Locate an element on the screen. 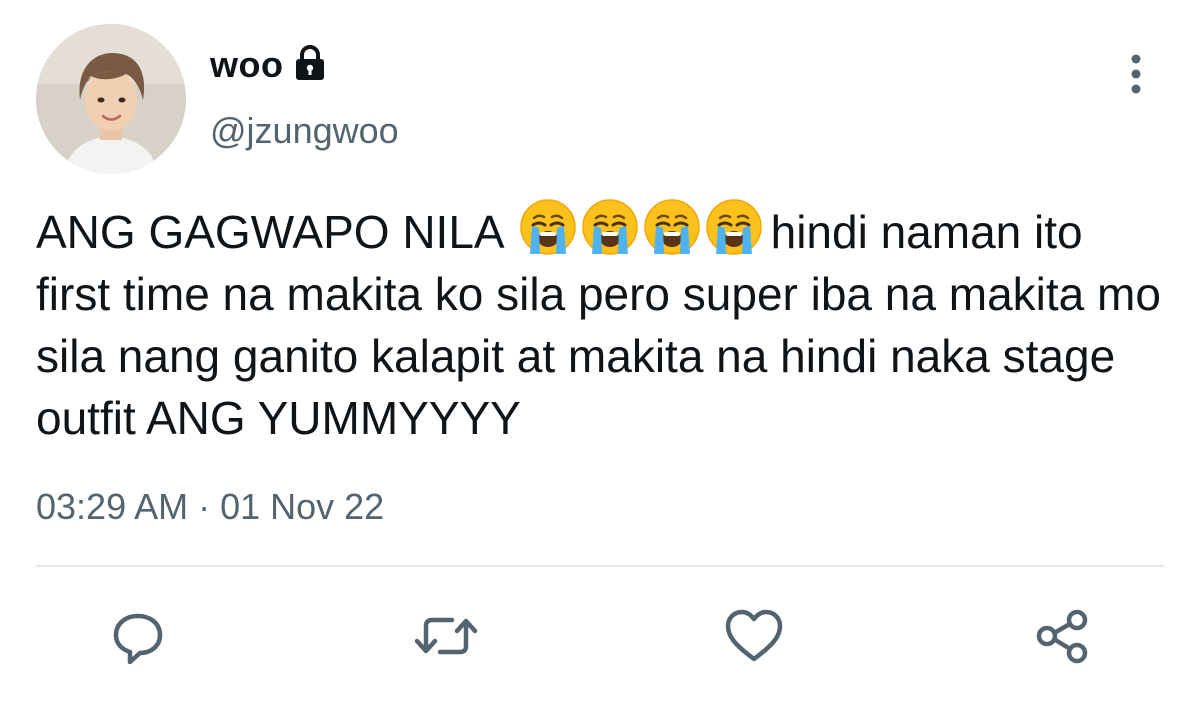  emoji-group is located at coordinates (641, 227).